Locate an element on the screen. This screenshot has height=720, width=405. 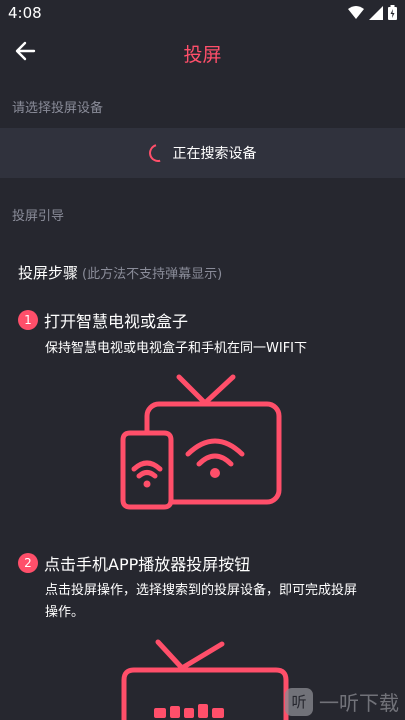
step-2-description: 点击投屏操作，选择搜索到的投屏设备，即可完成投屏操作。 is located at coordinates (201, 601).